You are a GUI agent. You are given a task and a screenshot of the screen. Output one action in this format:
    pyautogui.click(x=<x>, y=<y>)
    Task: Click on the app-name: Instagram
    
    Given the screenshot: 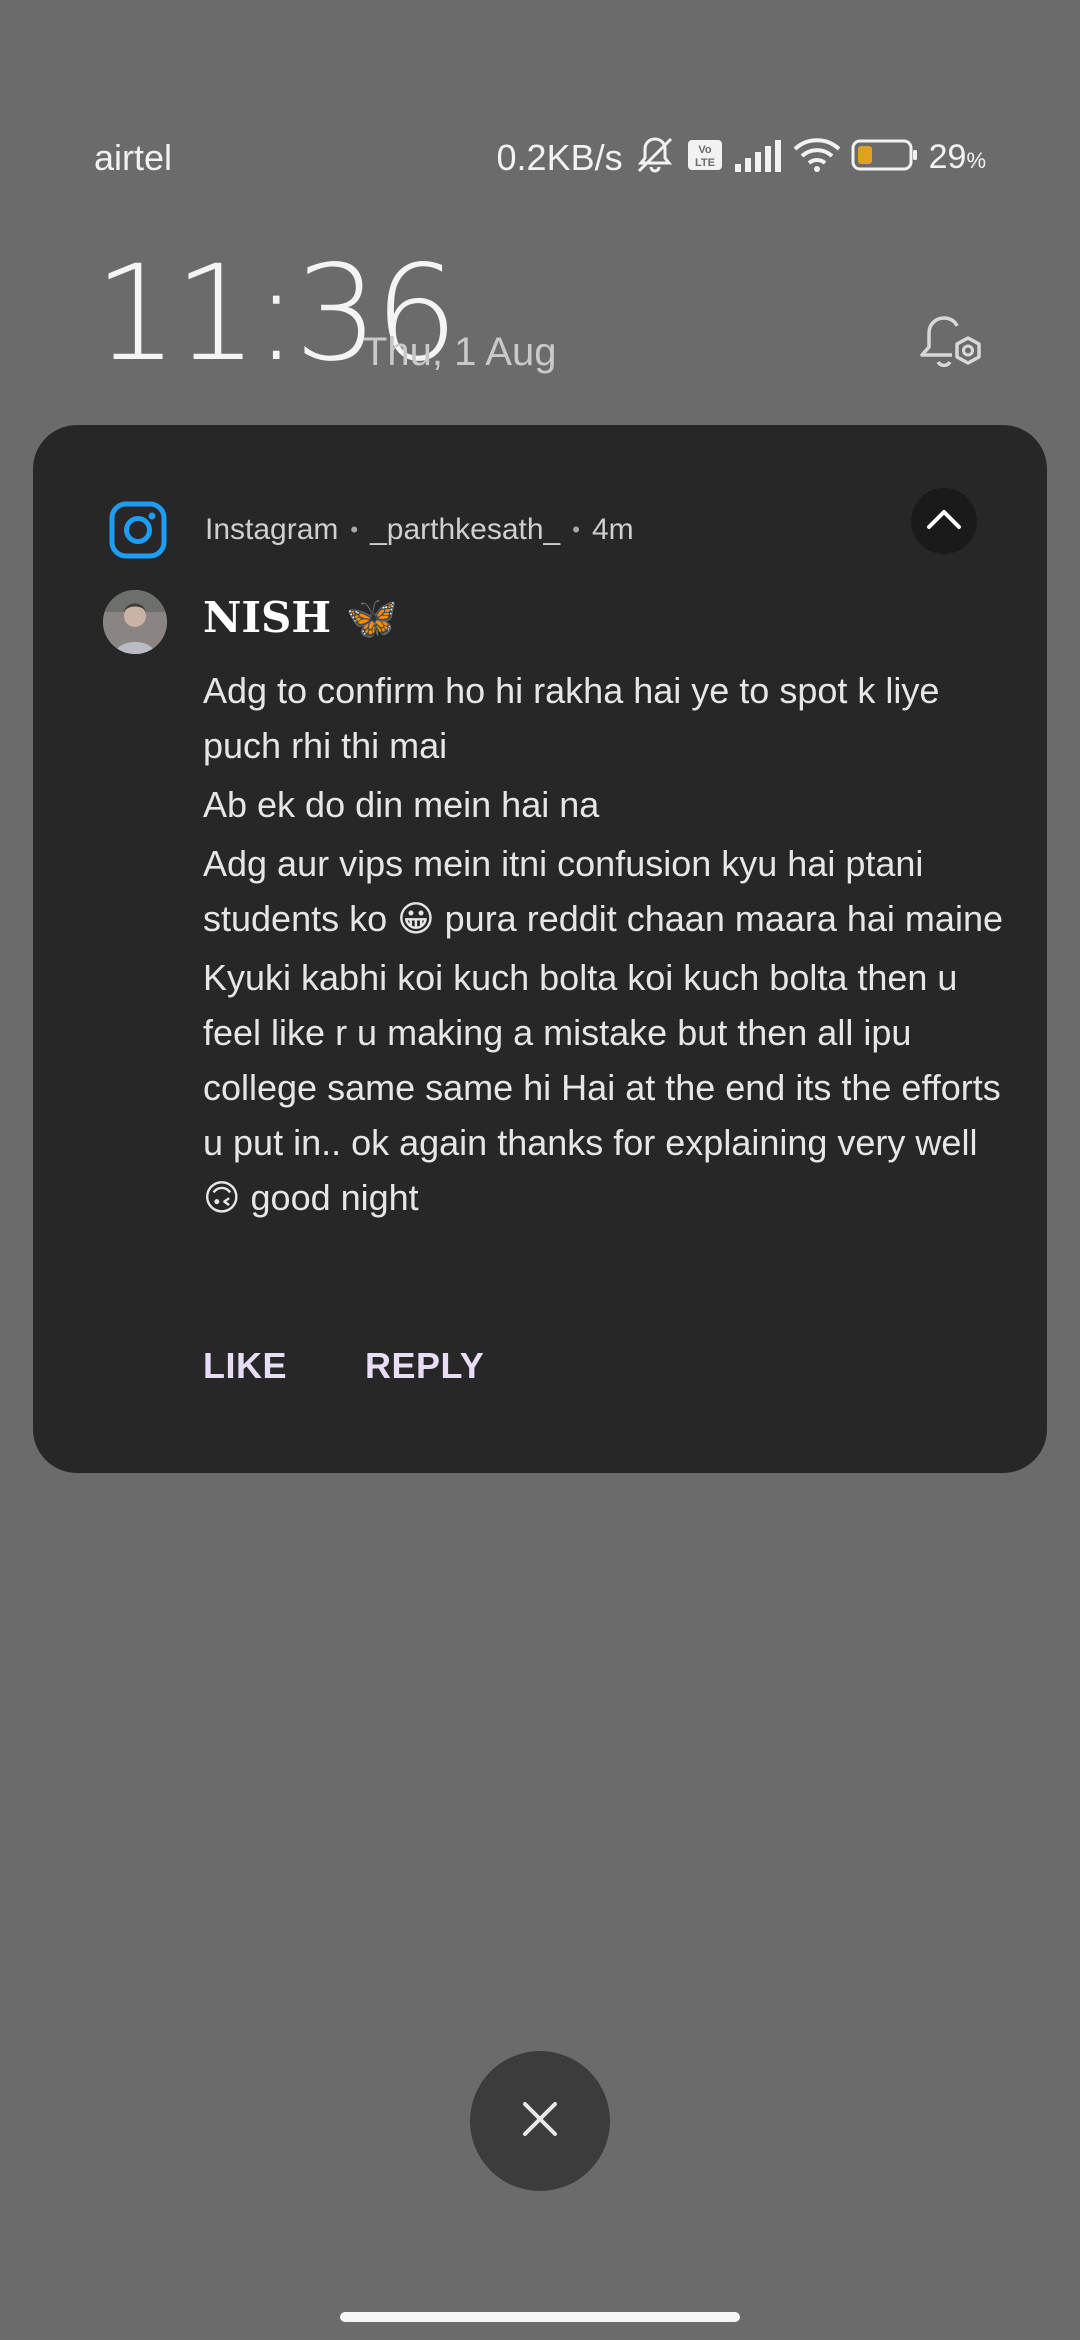 What is the action you would take?
    pyautogui.click(x=272, y=529)
    